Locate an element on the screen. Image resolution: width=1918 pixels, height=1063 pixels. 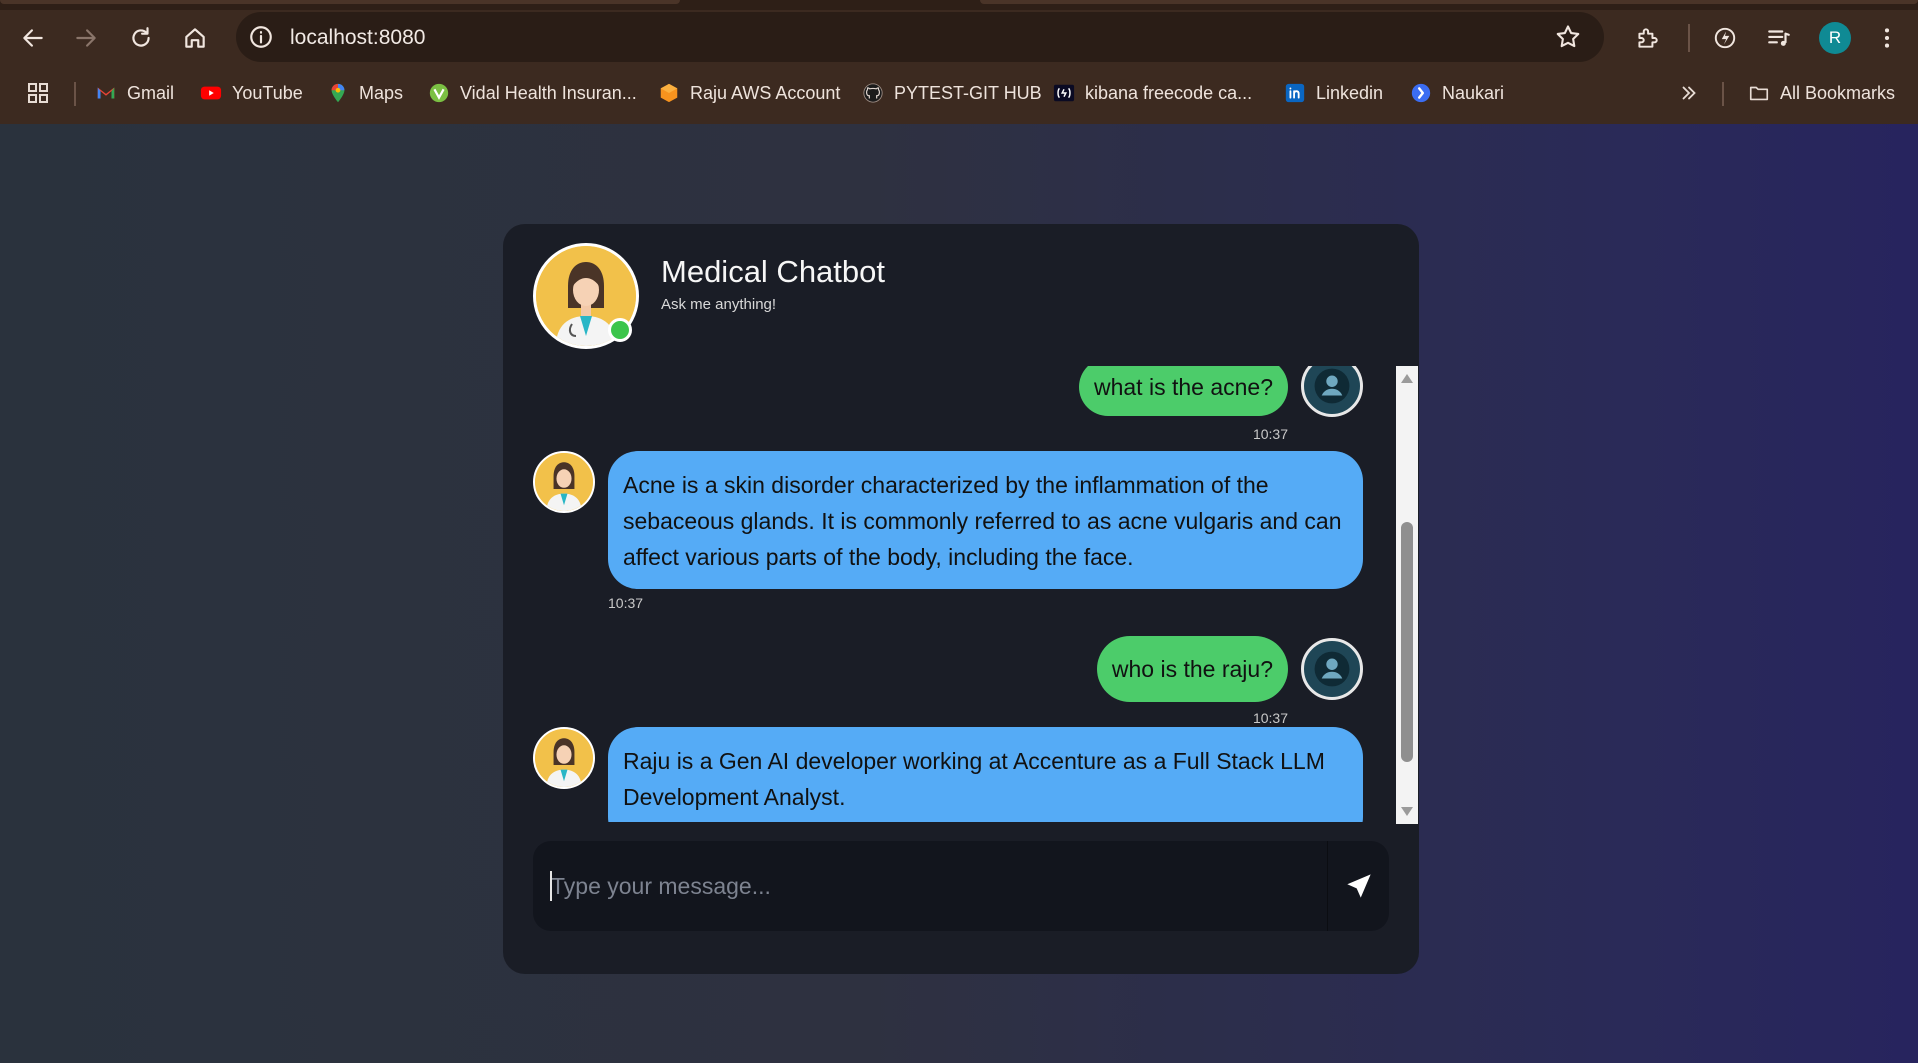
bookmark-label: YouTube is located at coordinates (267, 92).